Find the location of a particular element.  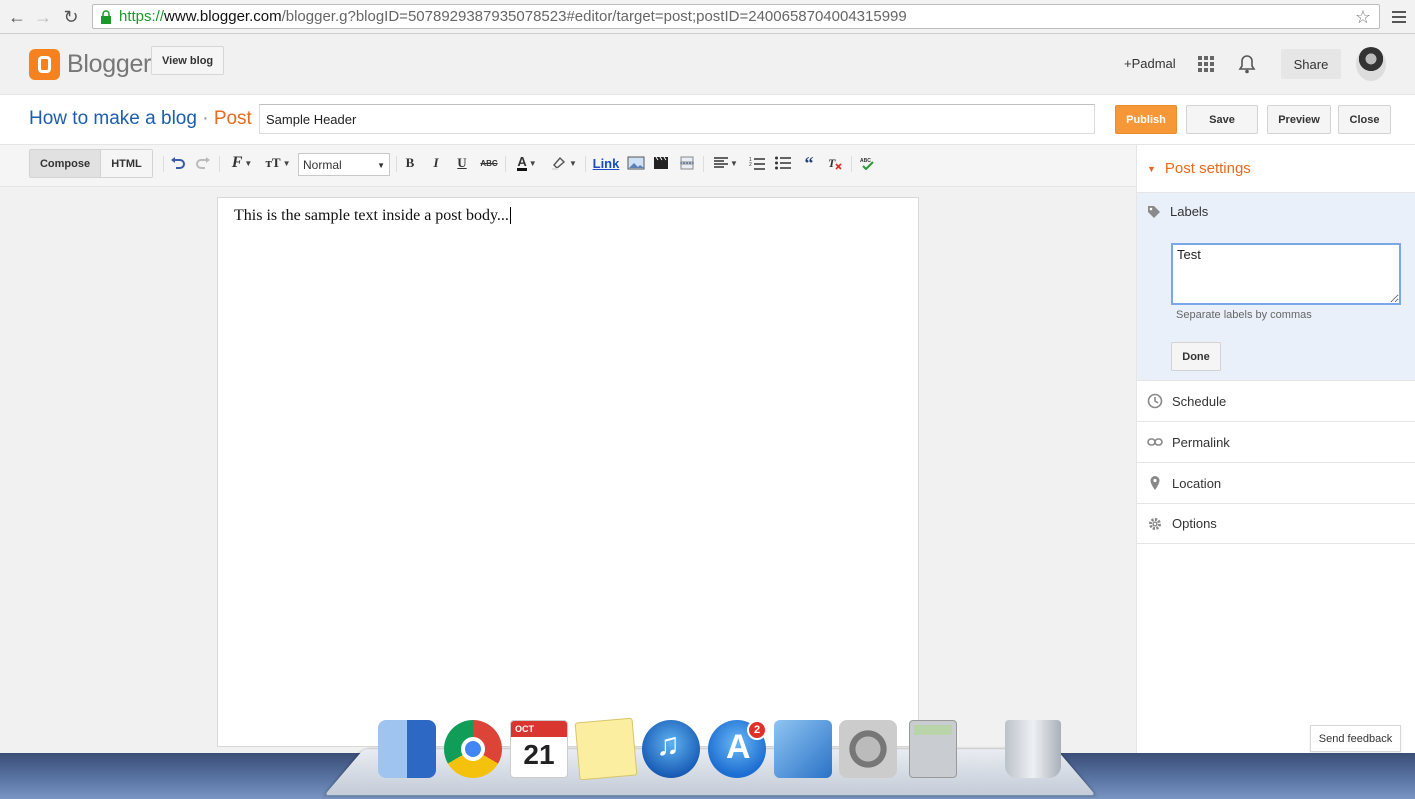

url-scheme: https:// is located at coordinates (142, 16).